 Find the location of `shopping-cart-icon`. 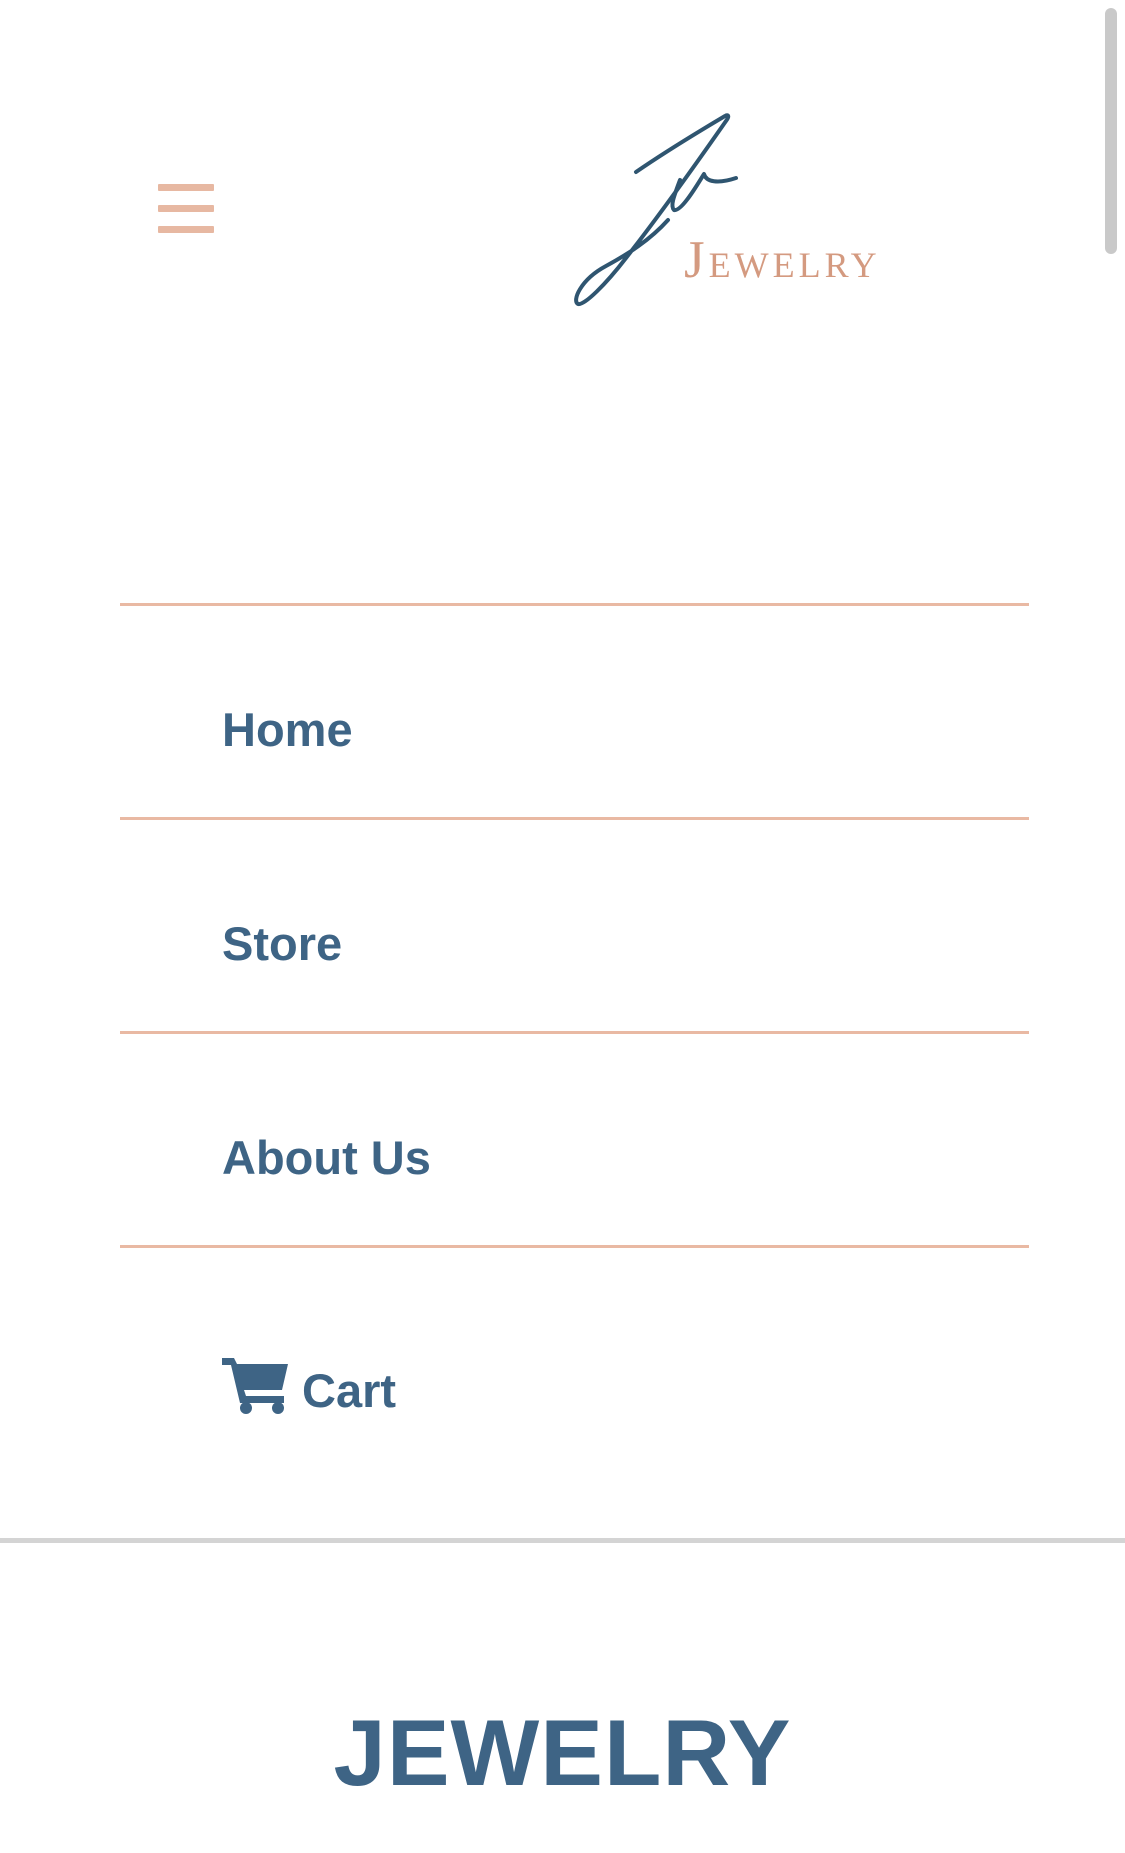

shopping-cart-icon is located at coordinates (255, 1386).